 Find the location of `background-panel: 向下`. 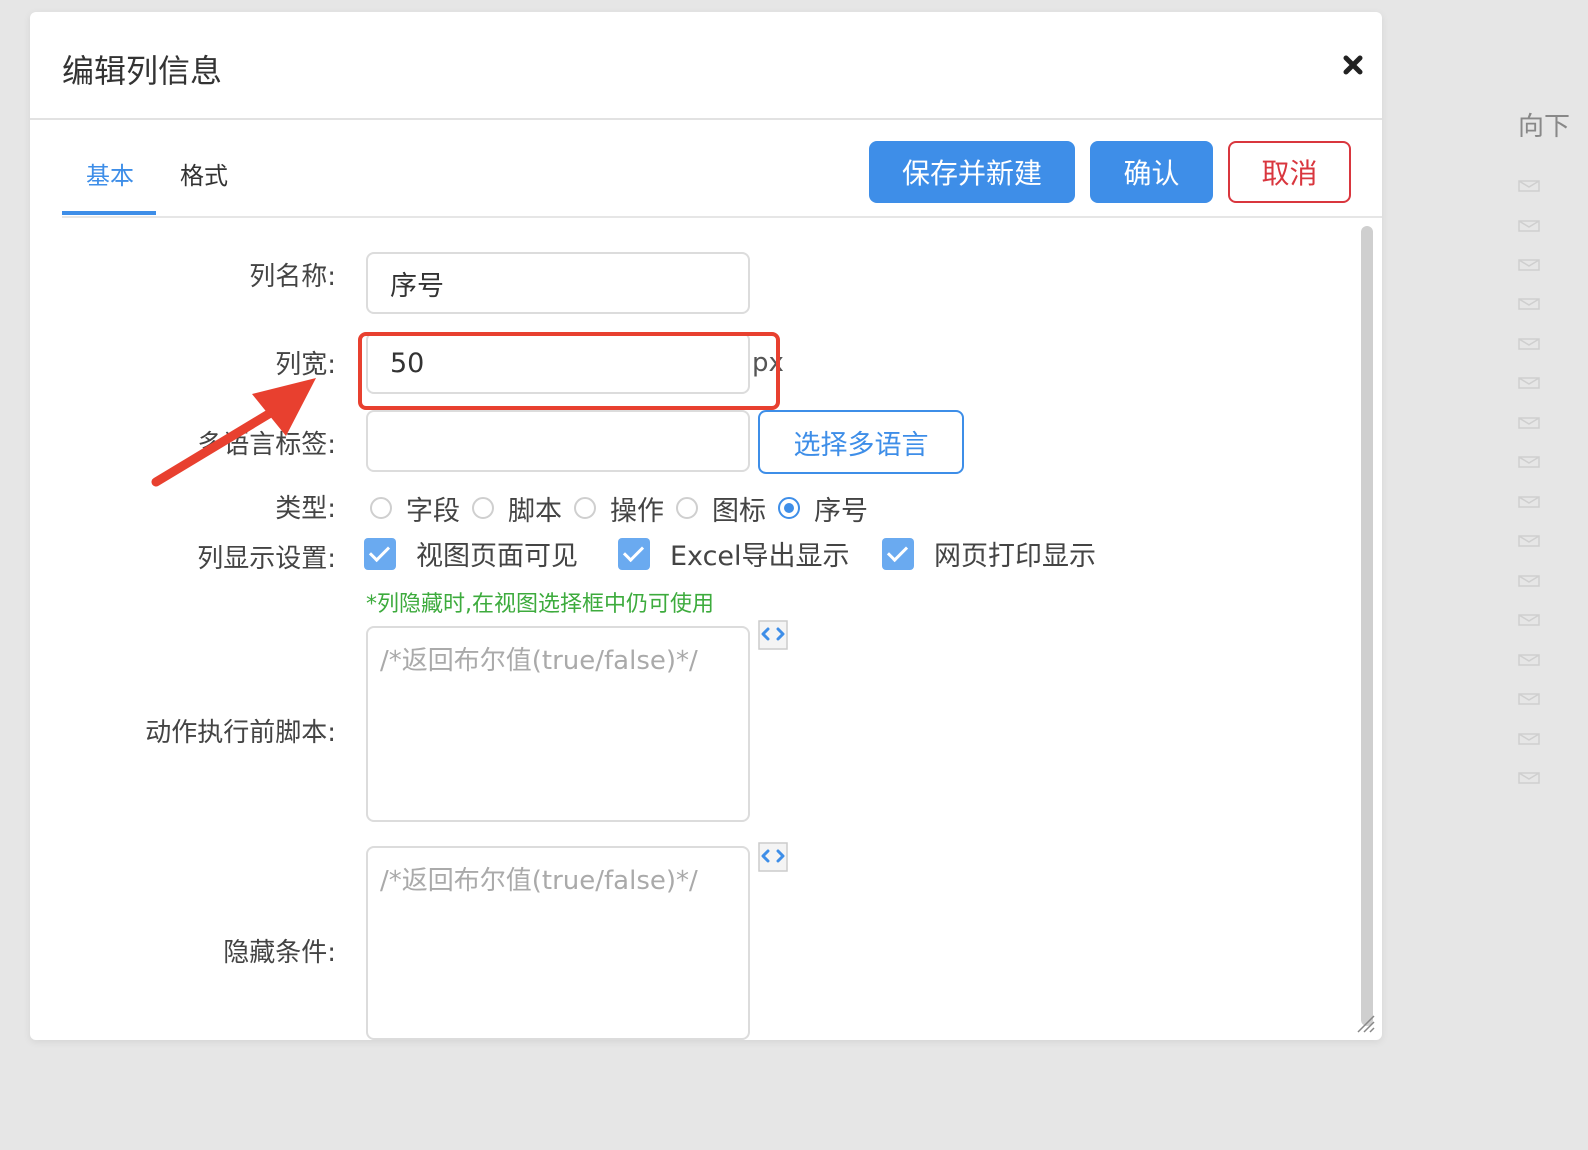

background-panel: 向下 is located at coordinates (1544, 575).